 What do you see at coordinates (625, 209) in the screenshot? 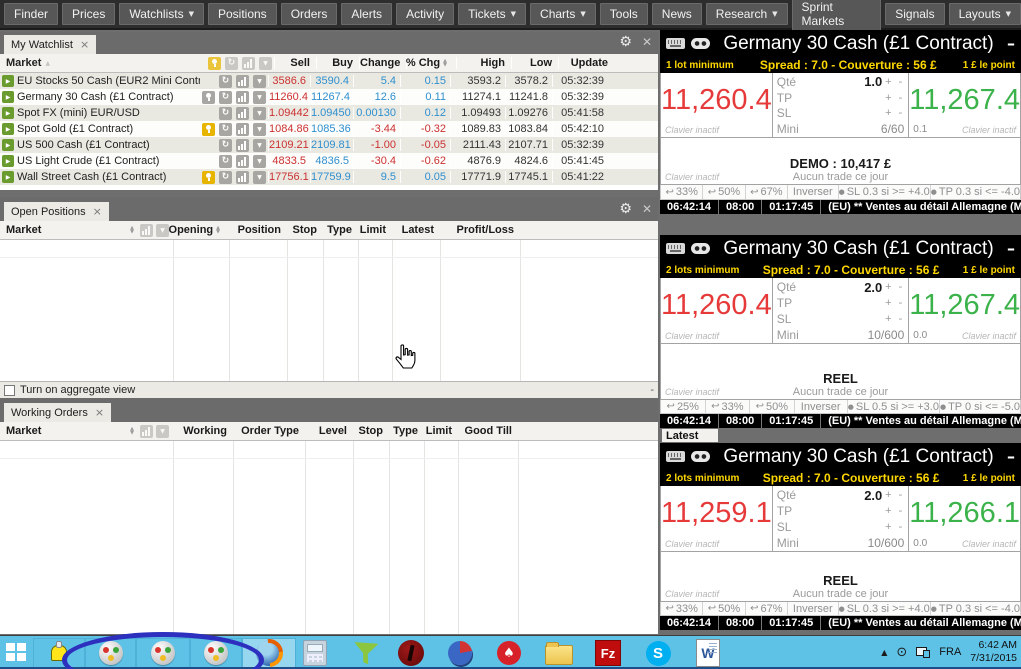
I see `gear-icon: ⚙` at bounding box center [625, 209].